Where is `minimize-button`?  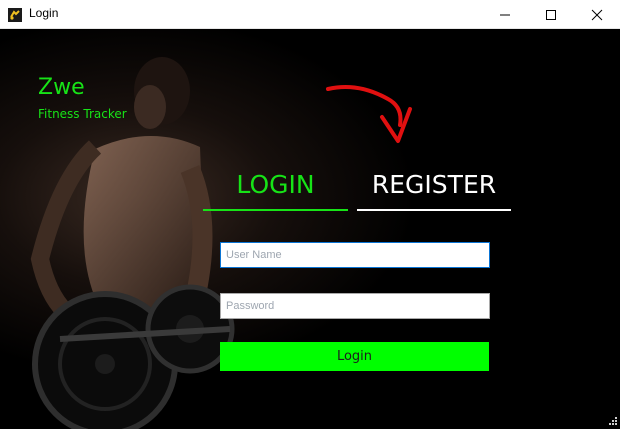 minimize-button is located at coordinates (505, 14).